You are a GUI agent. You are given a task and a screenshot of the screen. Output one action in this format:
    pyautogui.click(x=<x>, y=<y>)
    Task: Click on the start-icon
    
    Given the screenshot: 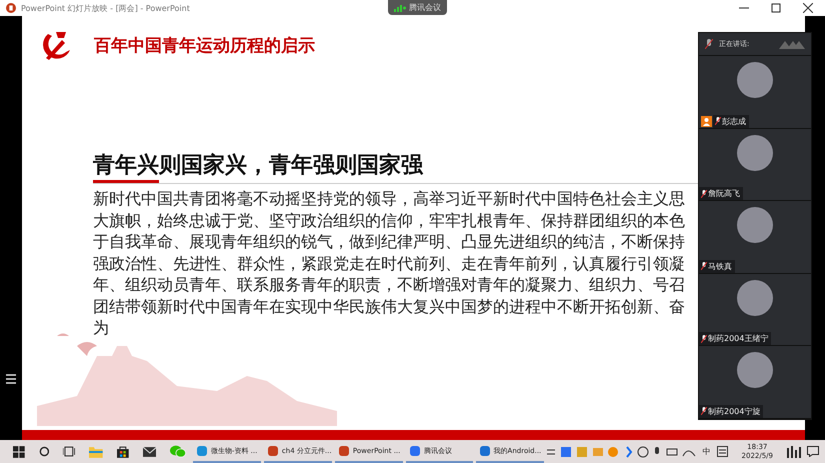 What is the action you would take?
    pyautogui.click(x=19, y=452)
    